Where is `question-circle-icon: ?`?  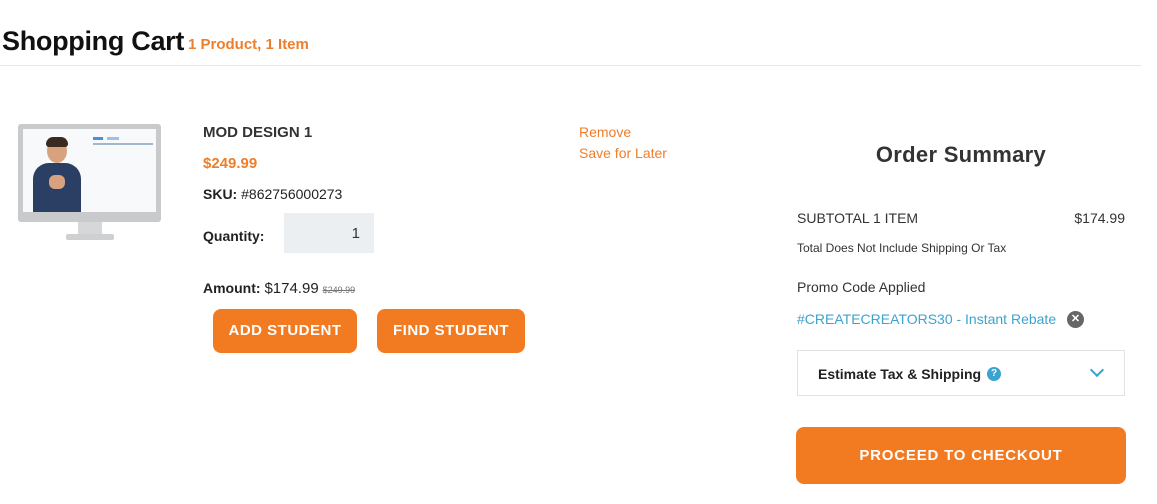 question-circle-icon: ? is located at coordinates (994, 374).